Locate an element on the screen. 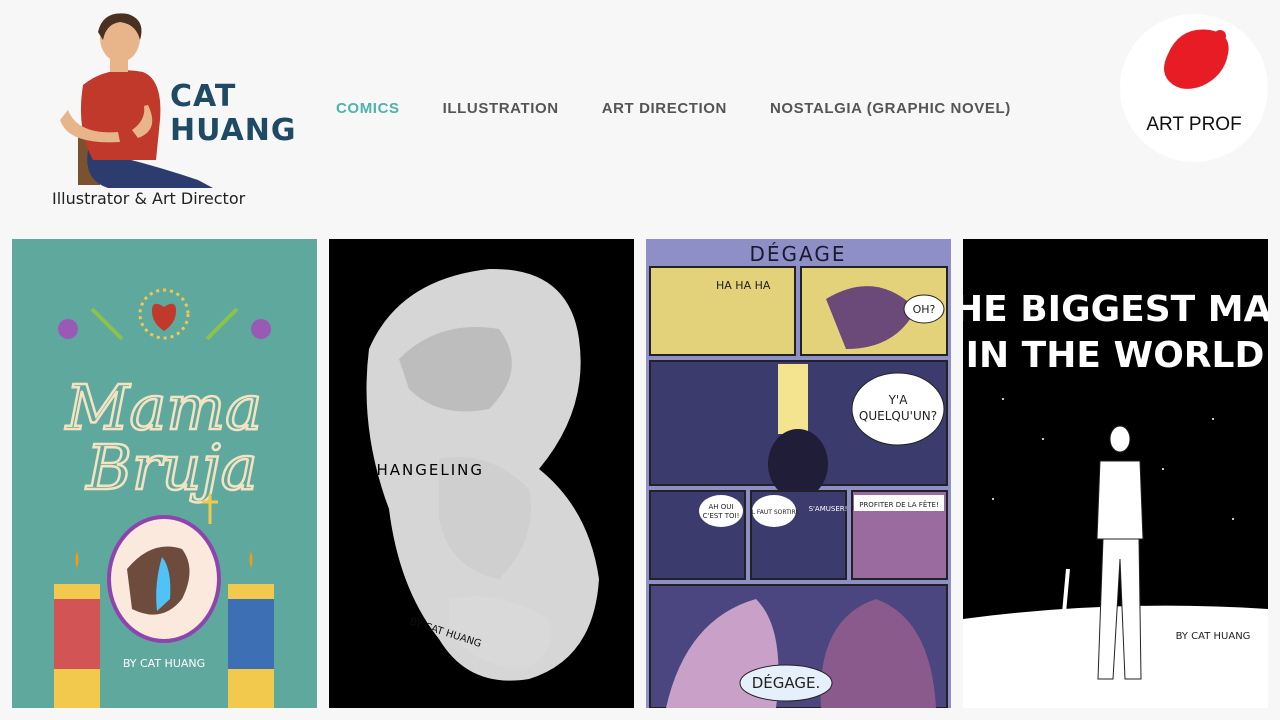 Image resolution: width=1280 pixels, height=720 pixels. nav-item-art-direction: ART DIRECTION is located at coordinates (664, 108).